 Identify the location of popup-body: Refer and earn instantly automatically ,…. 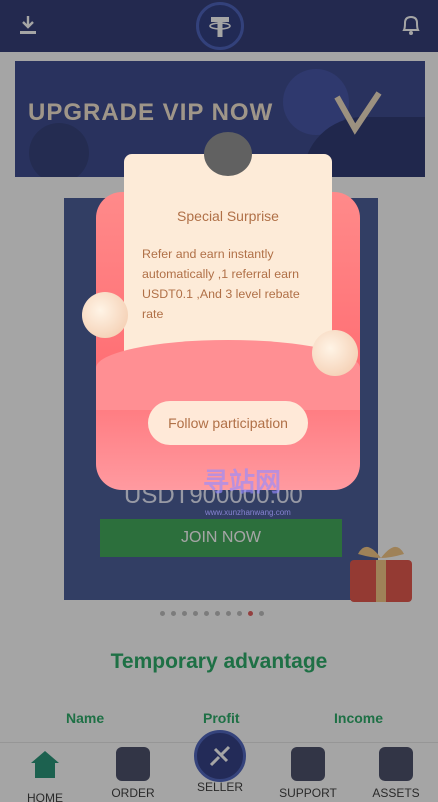
(221, 284).